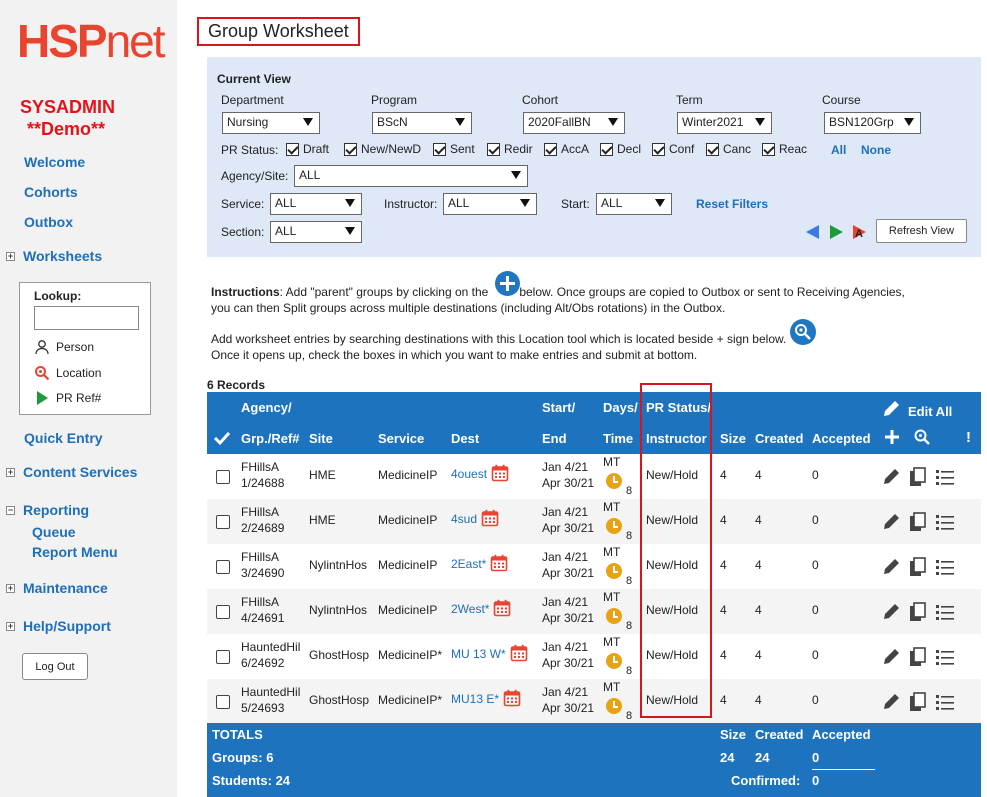 The height and width of the screenshot is (797, 987). What do you see at coordinates (470, 609) in the screenshot?
I see `dest-link: 2West*` at bounding box center [470, 609].